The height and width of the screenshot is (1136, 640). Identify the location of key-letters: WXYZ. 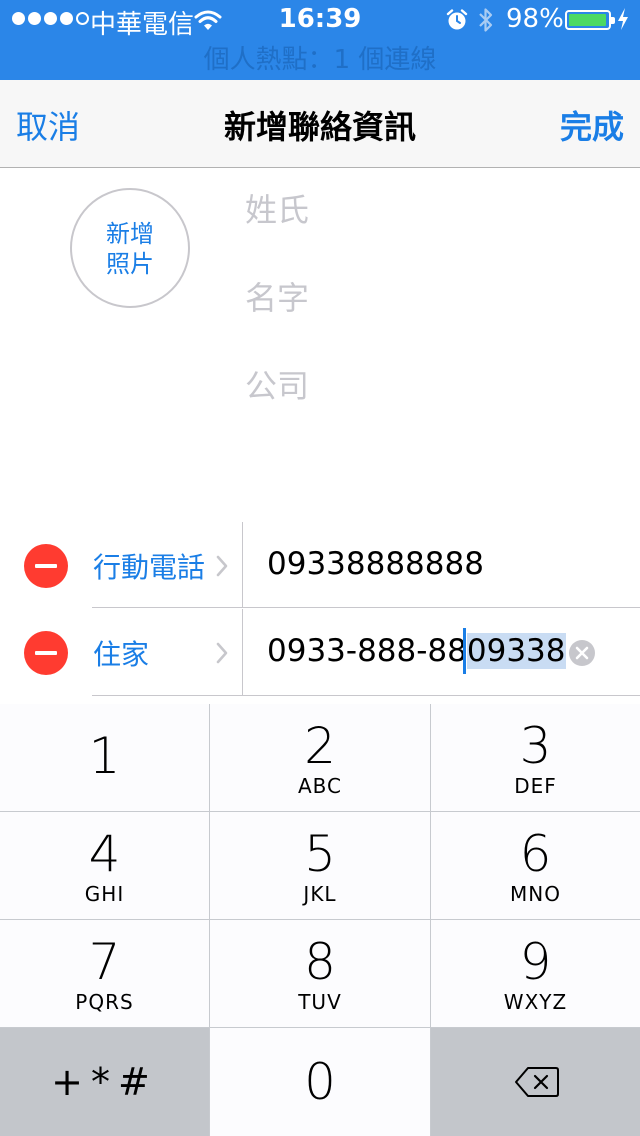
(535, 1002).